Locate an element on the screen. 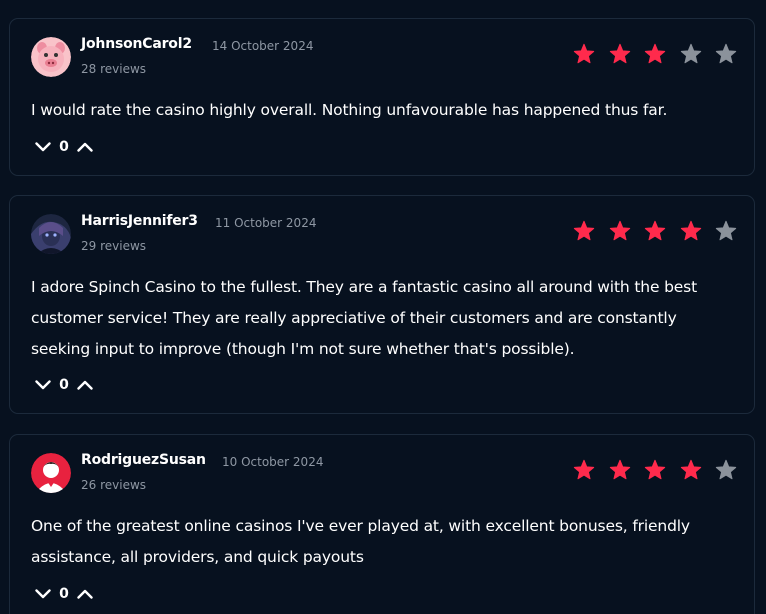 The image size is (766, 614). review-date: 14 October 2024 is located at coordinates (263, 46).